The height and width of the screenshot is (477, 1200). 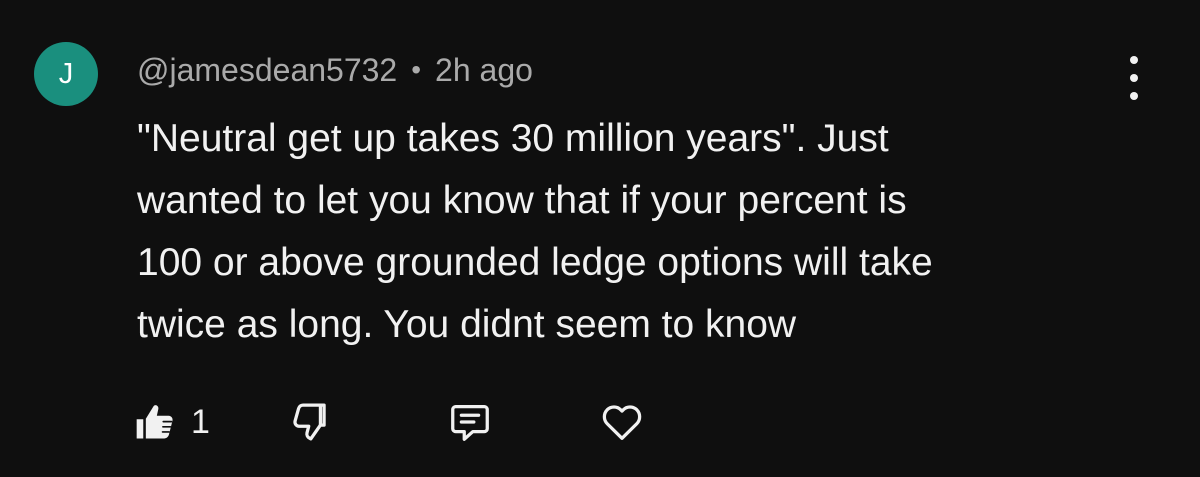 I want to click on more-vert-icon, so click(x=1134, y=78).